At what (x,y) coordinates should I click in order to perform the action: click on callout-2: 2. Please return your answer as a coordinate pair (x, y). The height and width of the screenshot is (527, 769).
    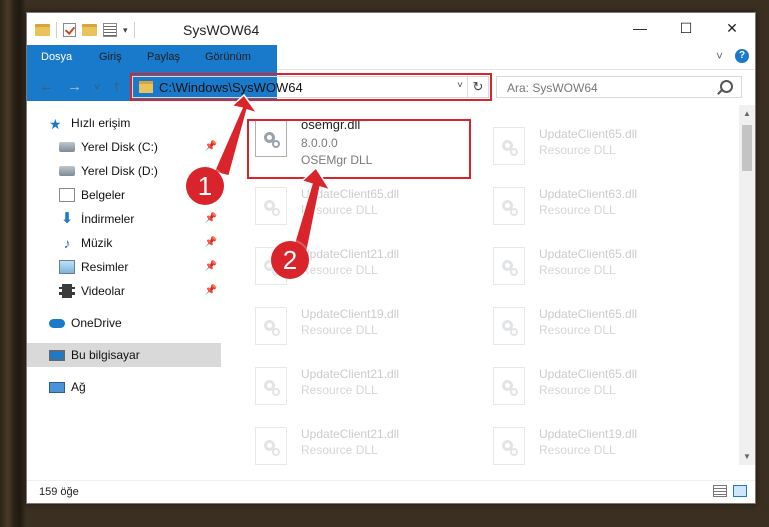
    Looking at the image, I should click on (290, 260).